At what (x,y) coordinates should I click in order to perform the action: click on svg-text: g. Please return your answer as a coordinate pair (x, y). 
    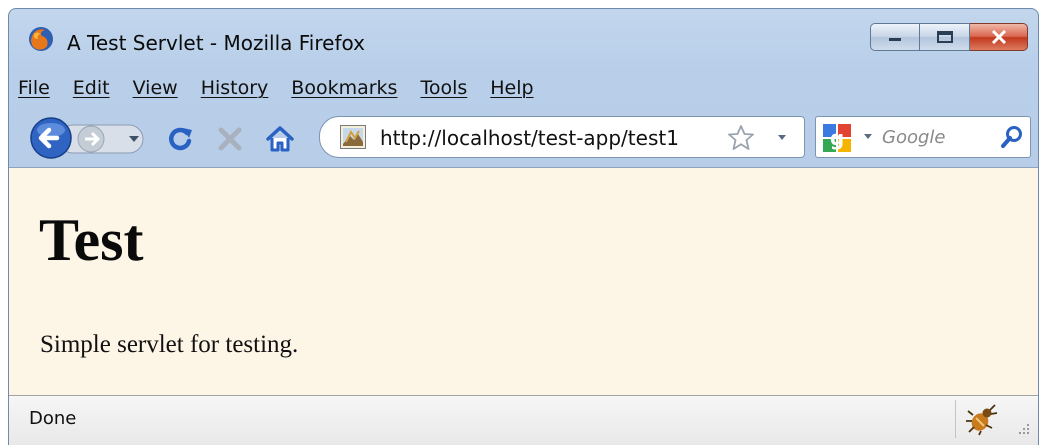
    Looking at the image, I should click on (837, 138).